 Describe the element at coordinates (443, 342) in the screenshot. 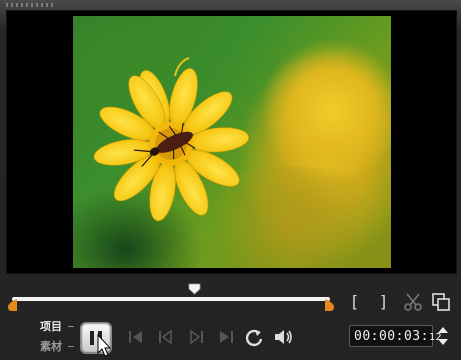

I see `spinner-down-icon` at that location.